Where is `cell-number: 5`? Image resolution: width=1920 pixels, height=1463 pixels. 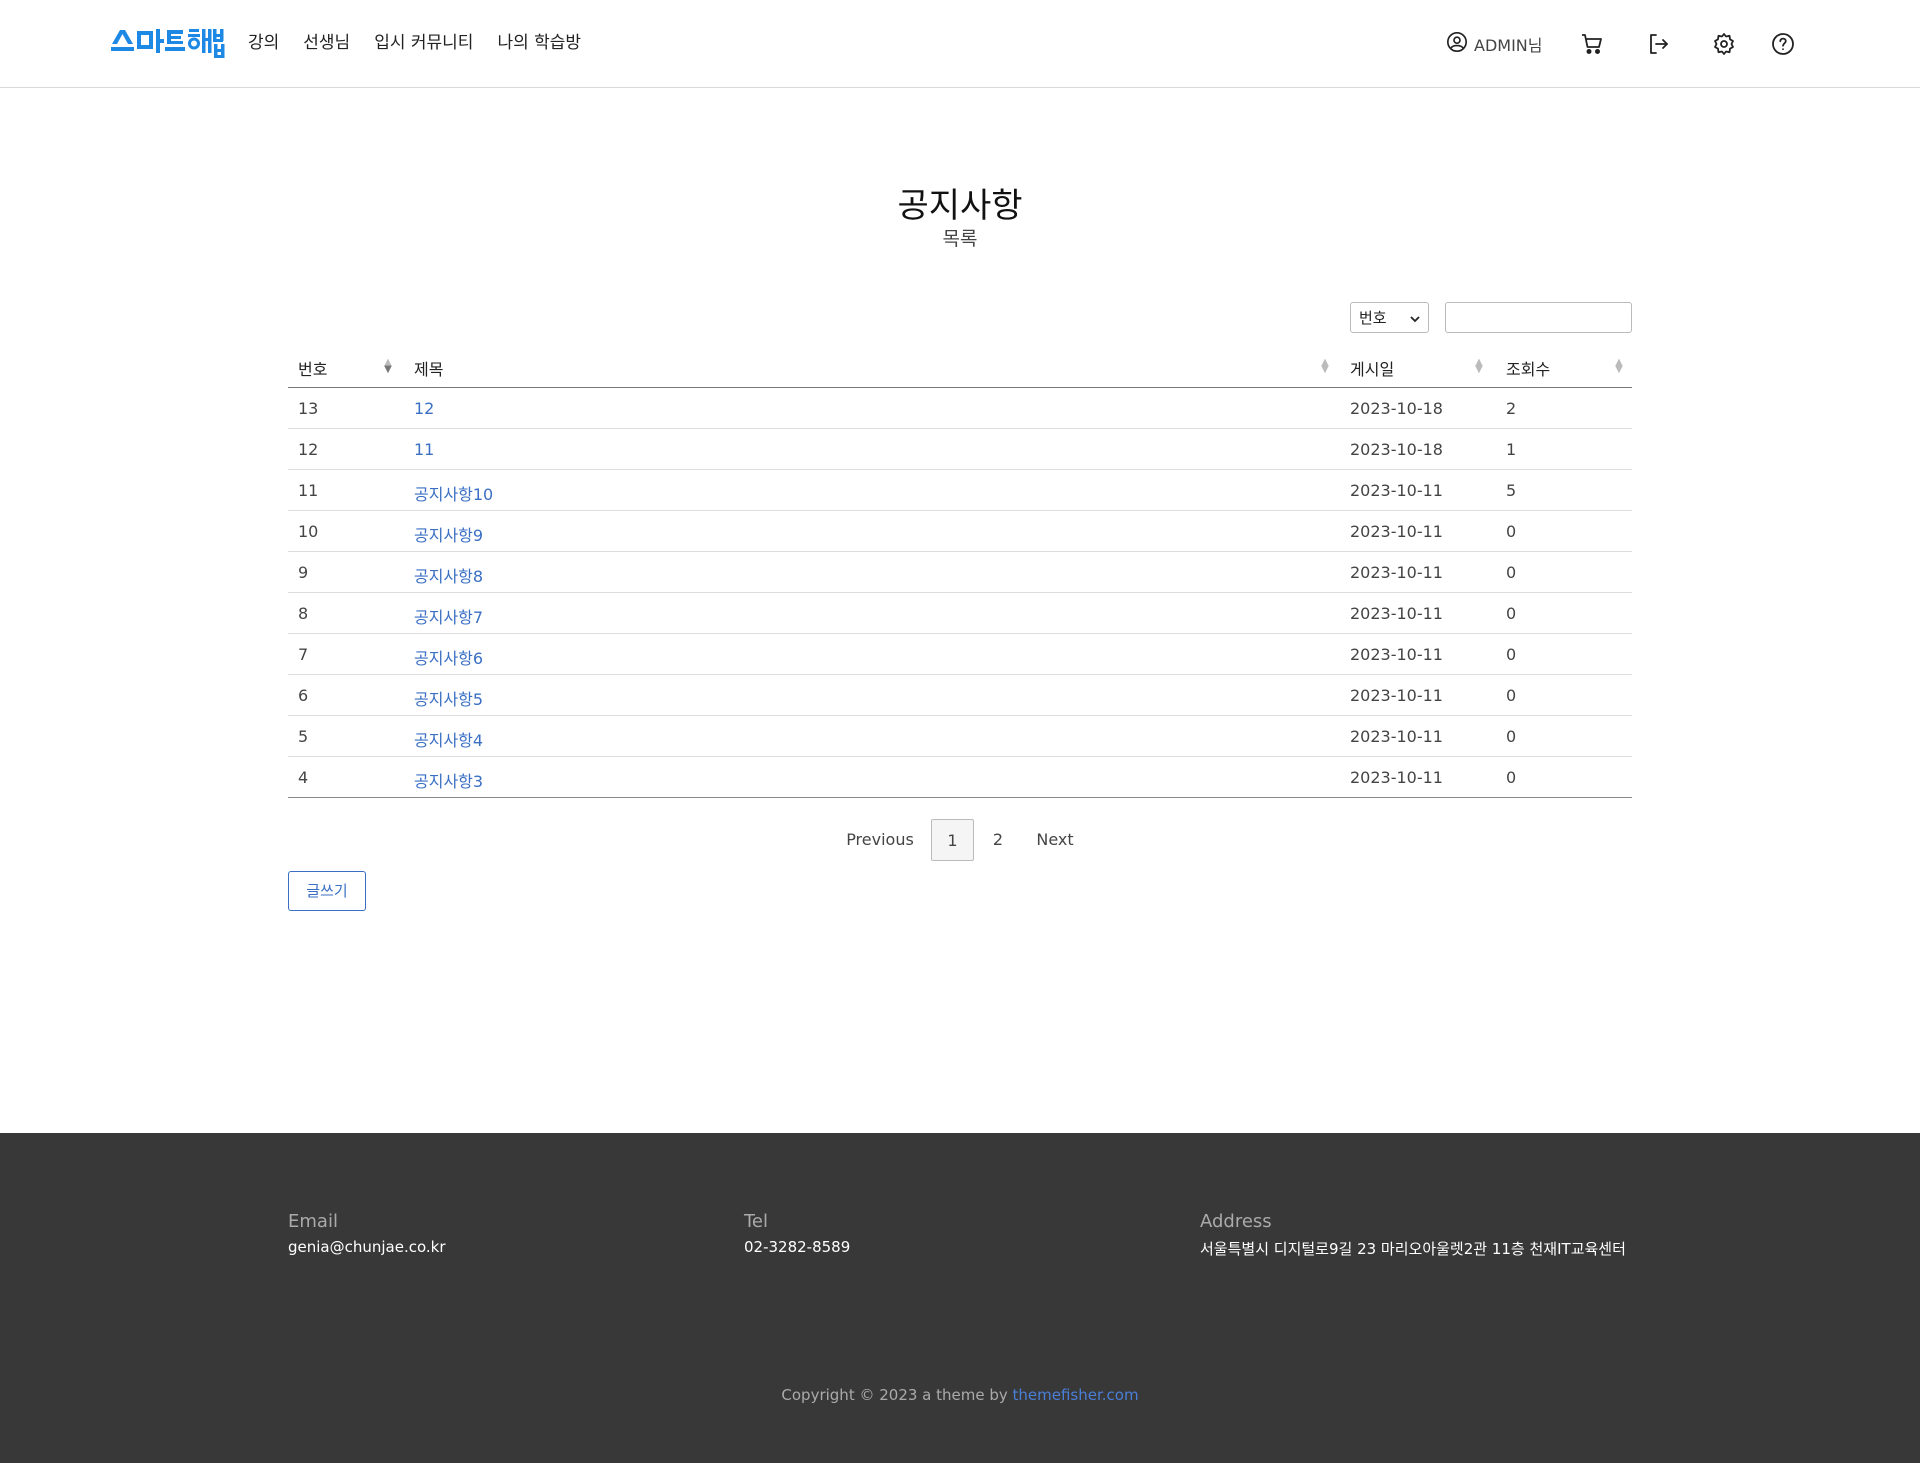
cell-number: 5 is located at coordinates (303, 736).